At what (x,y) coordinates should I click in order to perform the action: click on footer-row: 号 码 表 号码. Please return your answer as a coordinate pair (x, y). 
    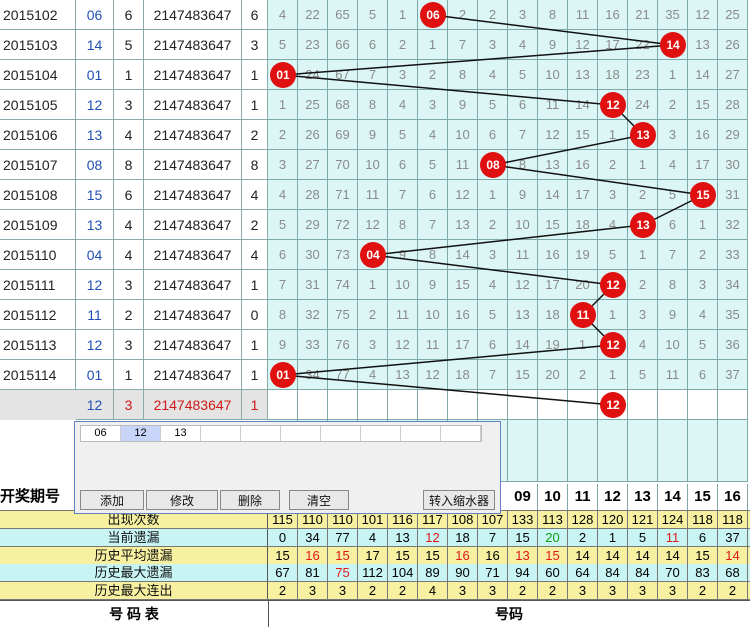
    Looking at the image, I should click on (375, 613).